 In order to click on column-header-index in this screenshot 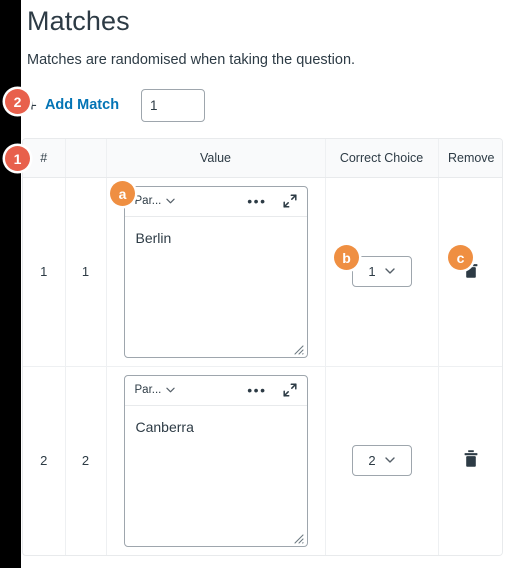, I will do `click(86, 158)`.